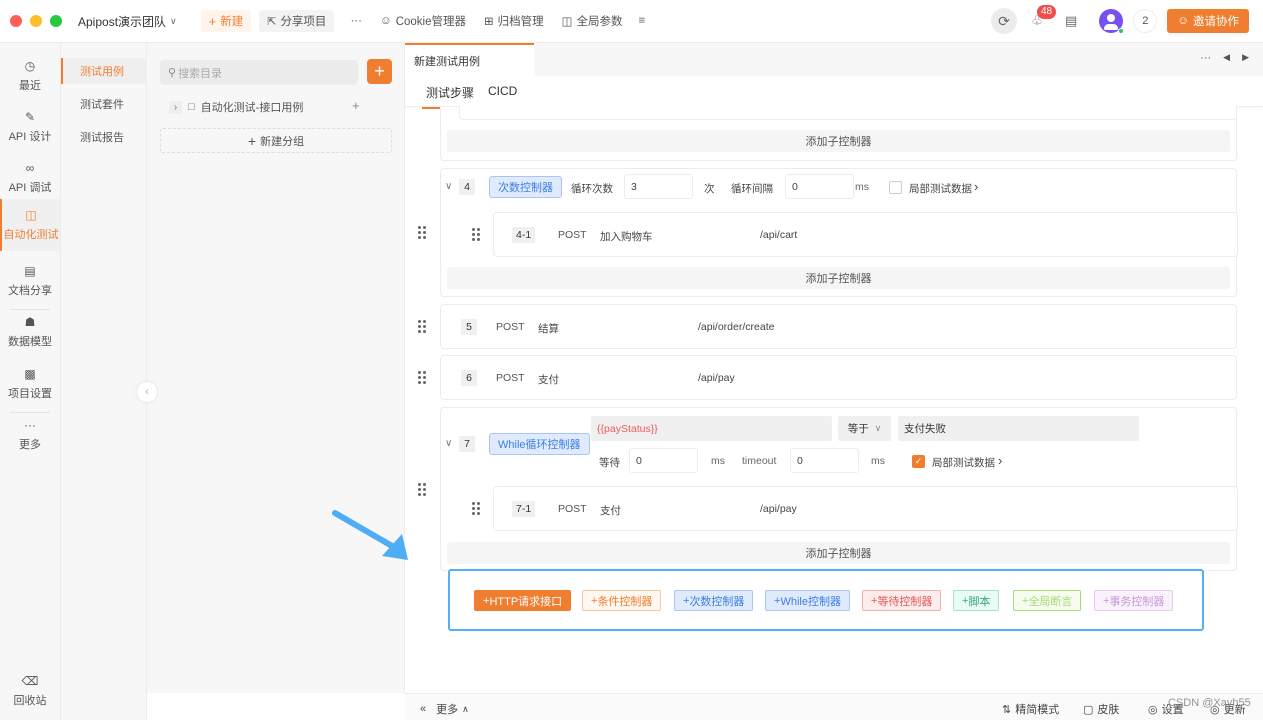 The width and height of the screenshot is (1263, 720). I want to click on operator-select: 等于 ∨, so click(864, 428).